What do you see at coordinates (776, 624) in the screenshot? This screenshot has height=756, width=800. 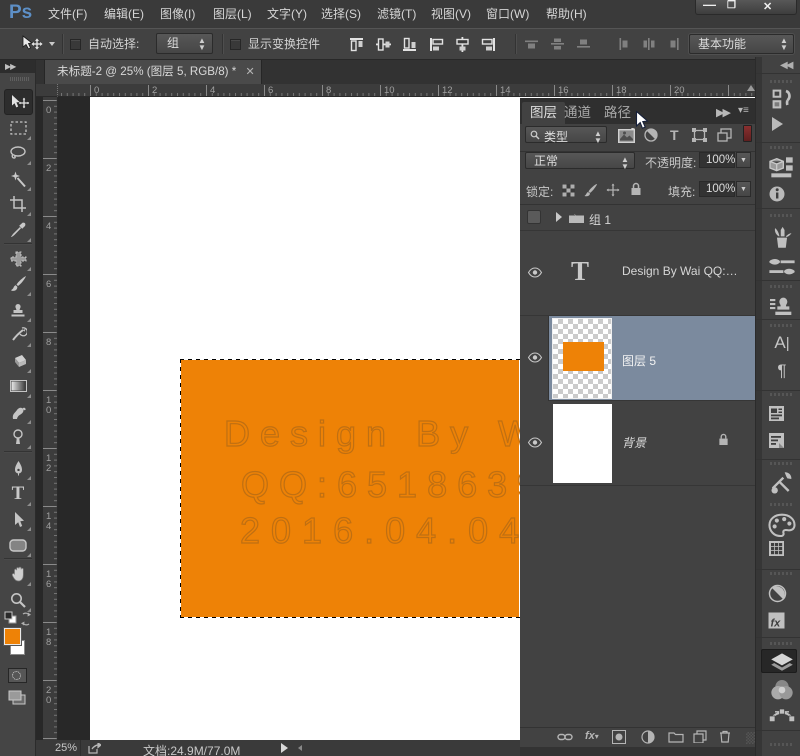 I see `svg-text: fx` at bounding box center [776, 624].